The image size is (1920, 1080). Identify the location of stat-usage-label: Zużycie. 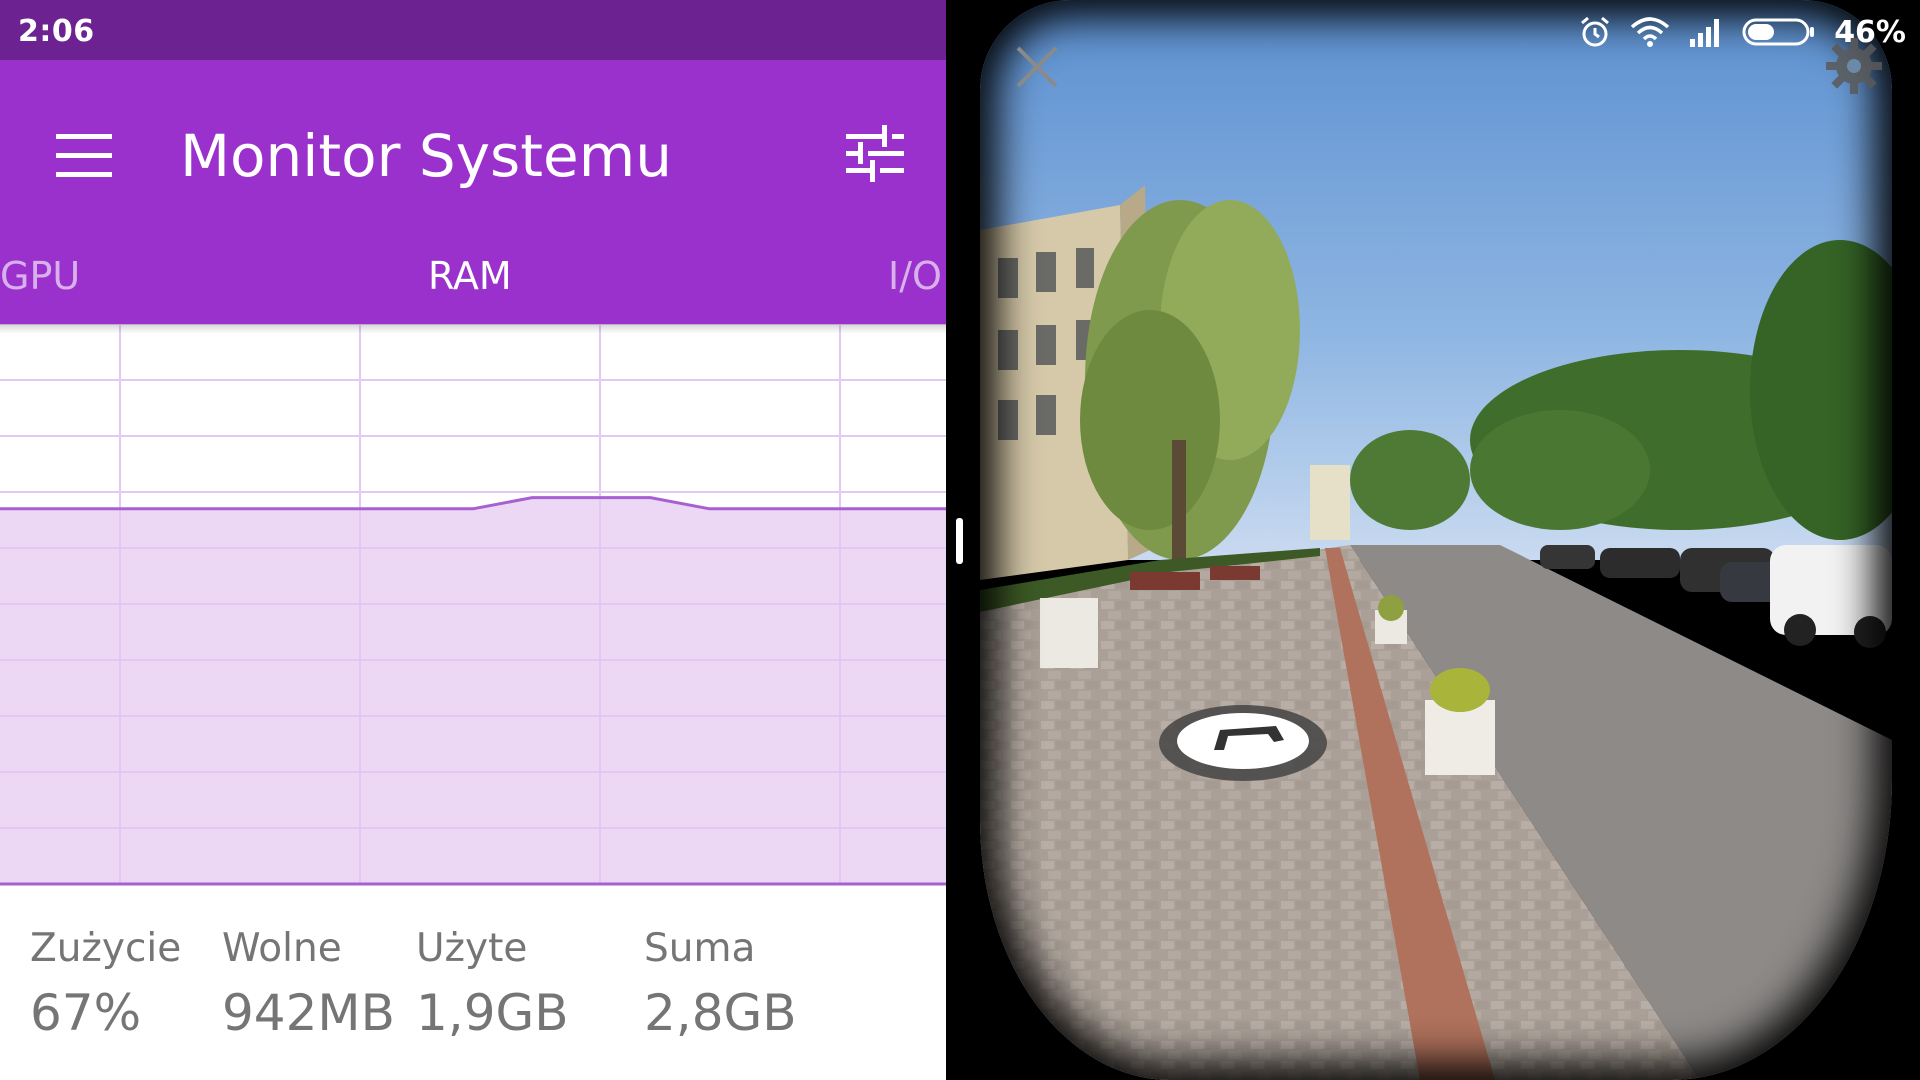
(106, 948).